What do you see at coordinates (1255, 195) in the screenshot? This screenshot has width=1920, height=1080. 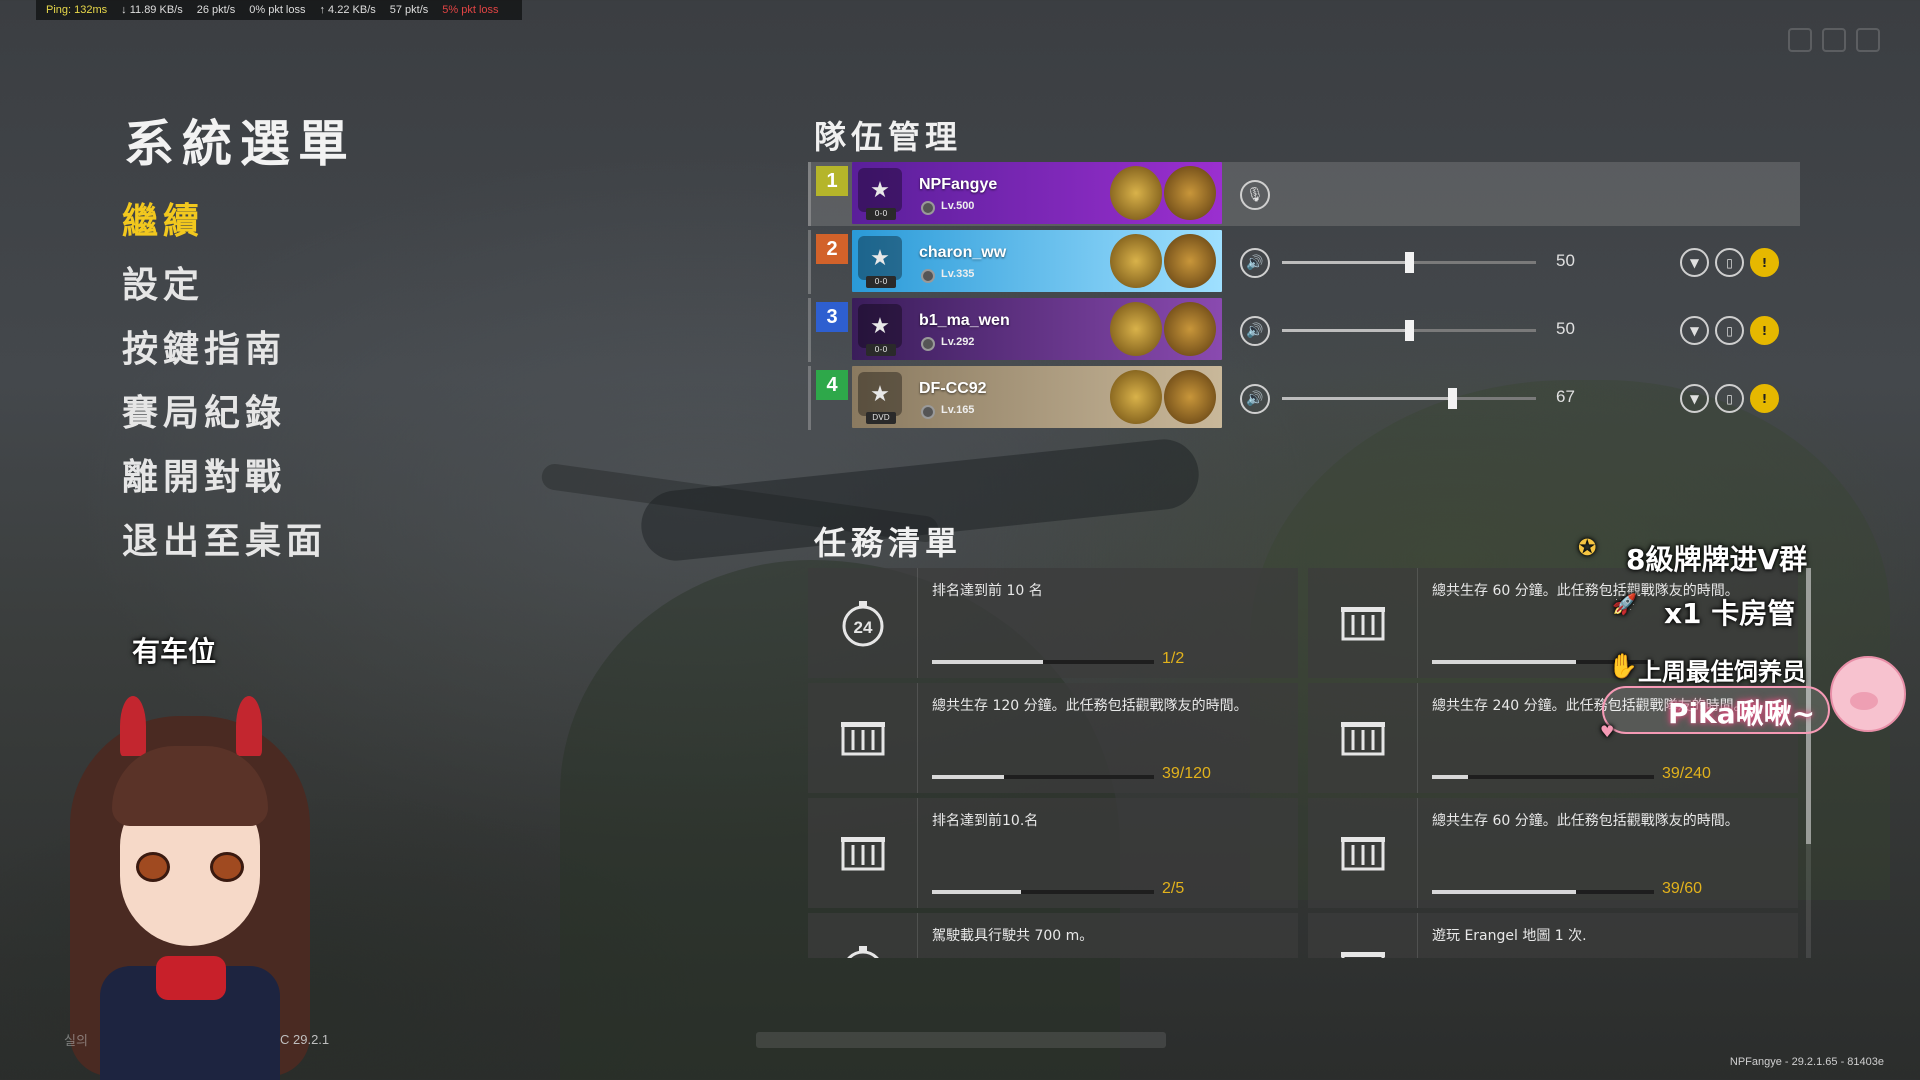 I see `microphone-icon: 🎙` at bounding box center [1255, 195].